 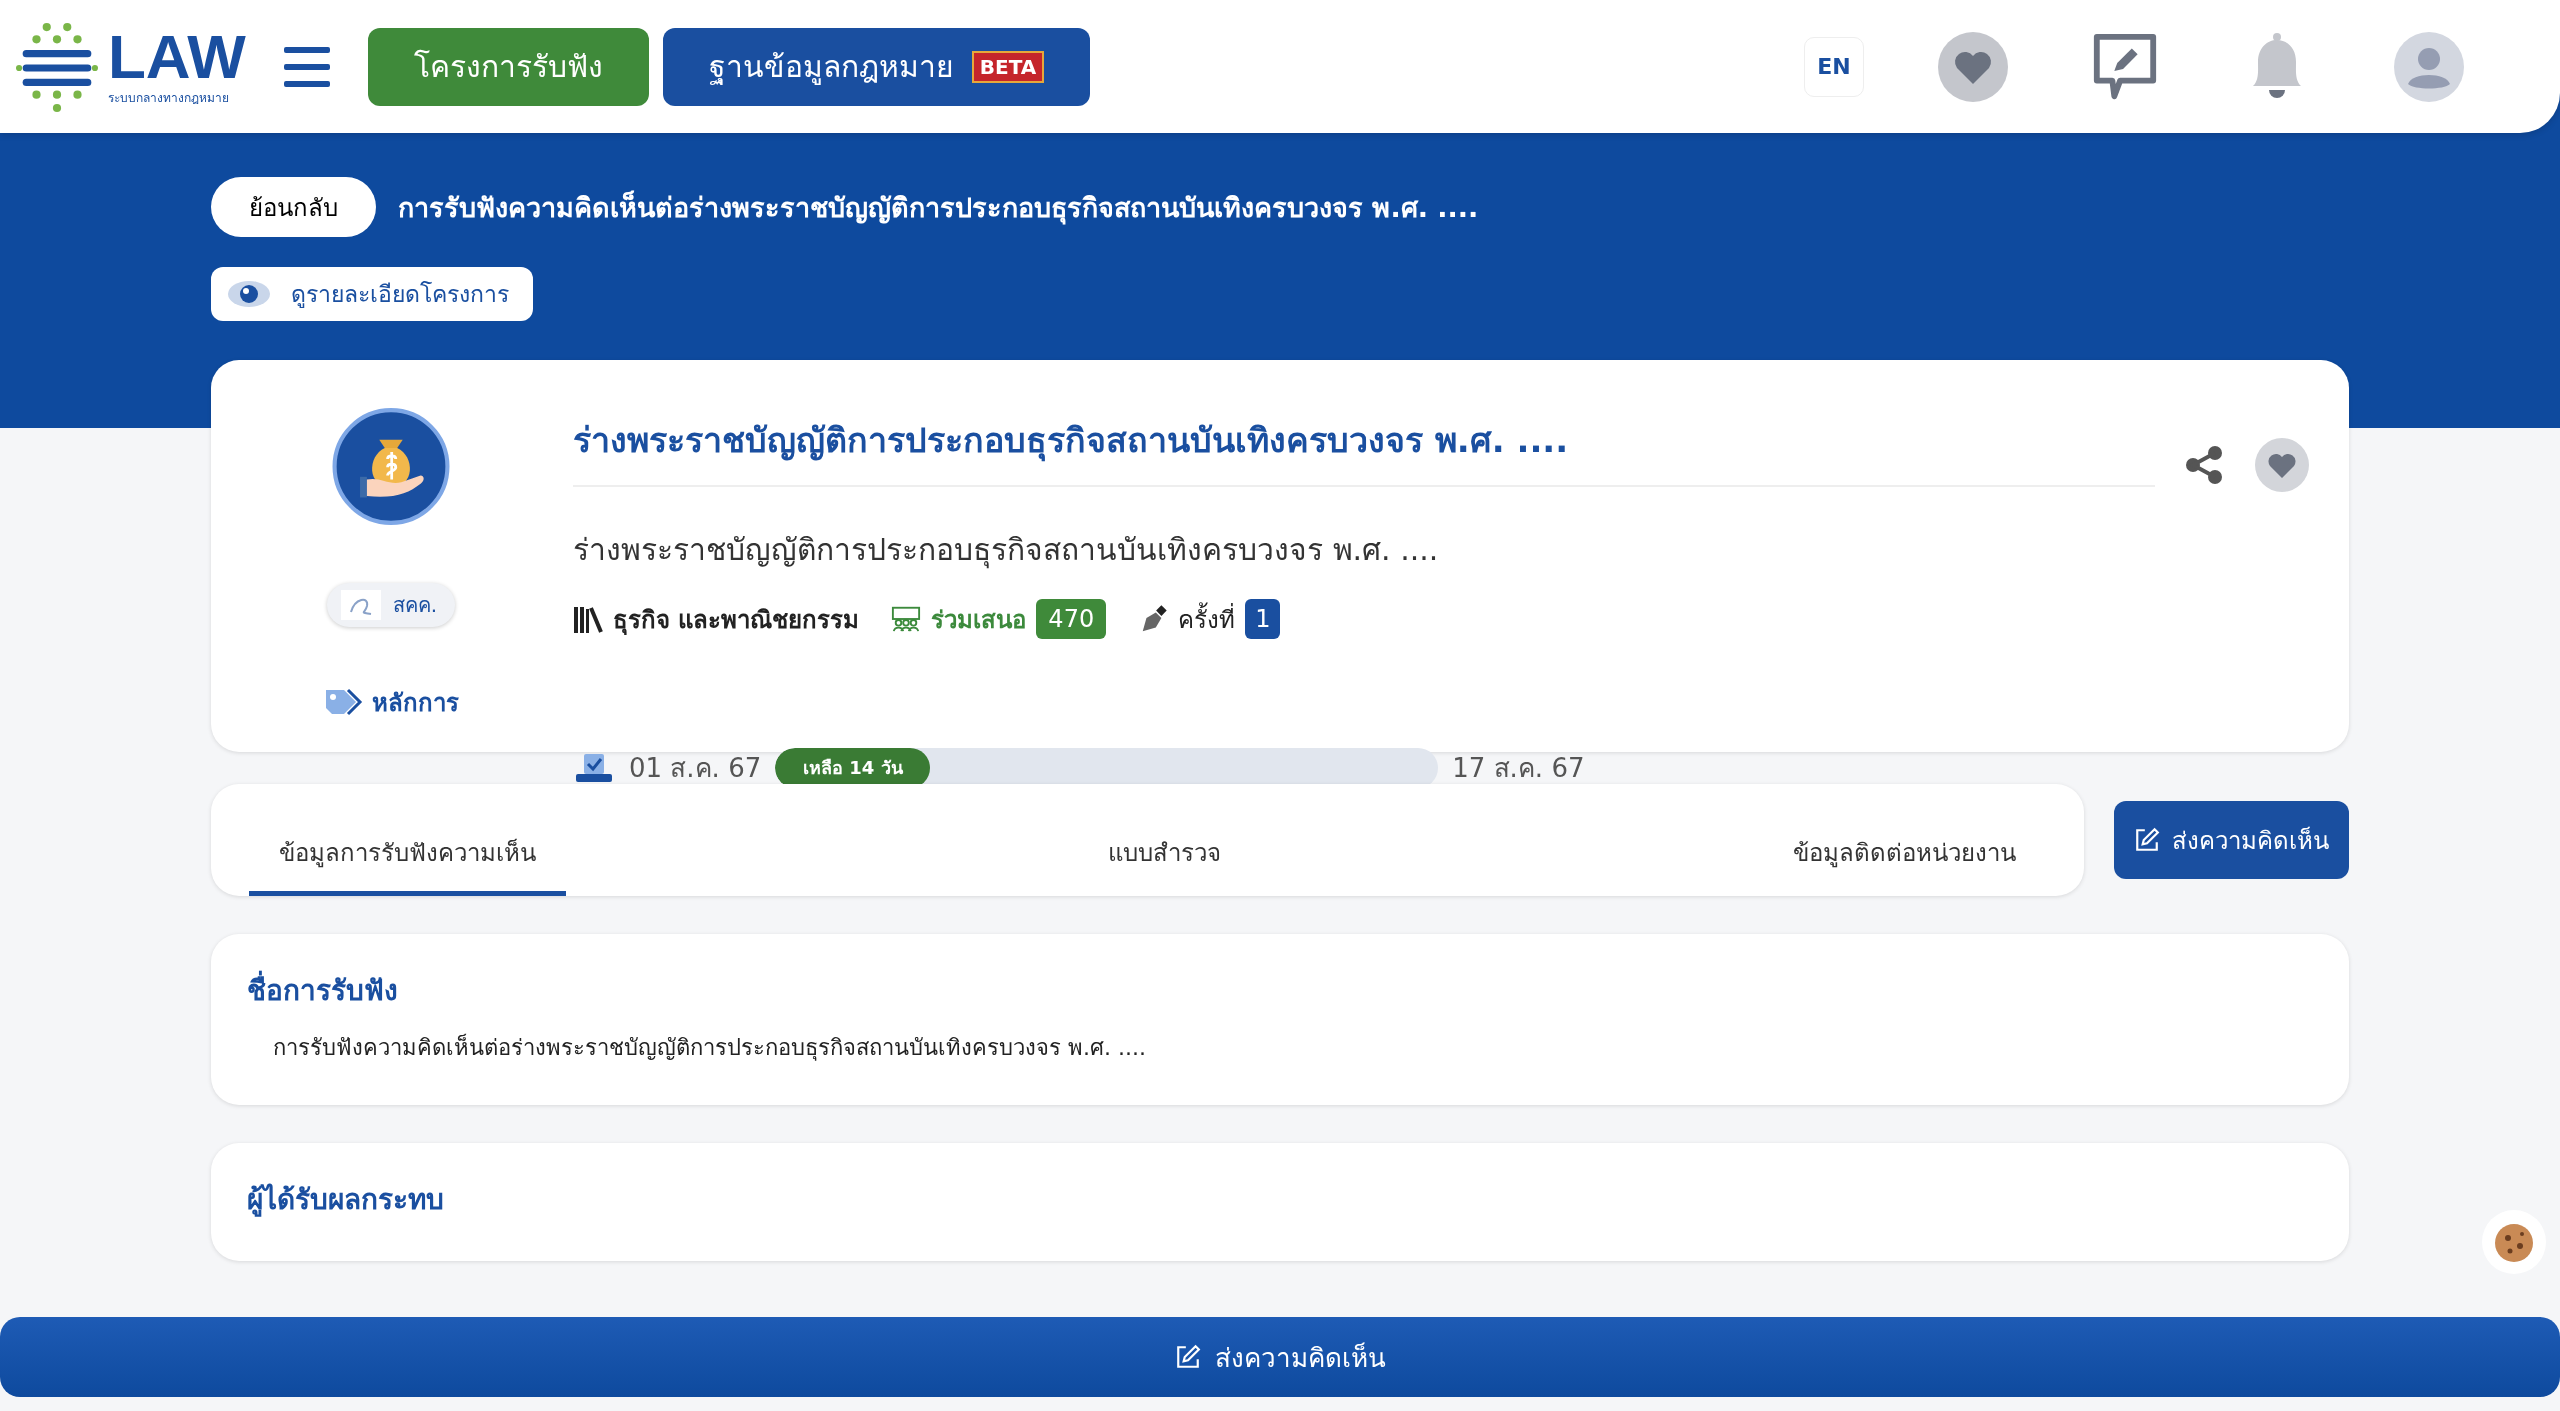 What do you see at coordinates (1164, 840) in the screenshot?
I see `tab: แบบสำรวจ` at bounding box center [1164, 840].